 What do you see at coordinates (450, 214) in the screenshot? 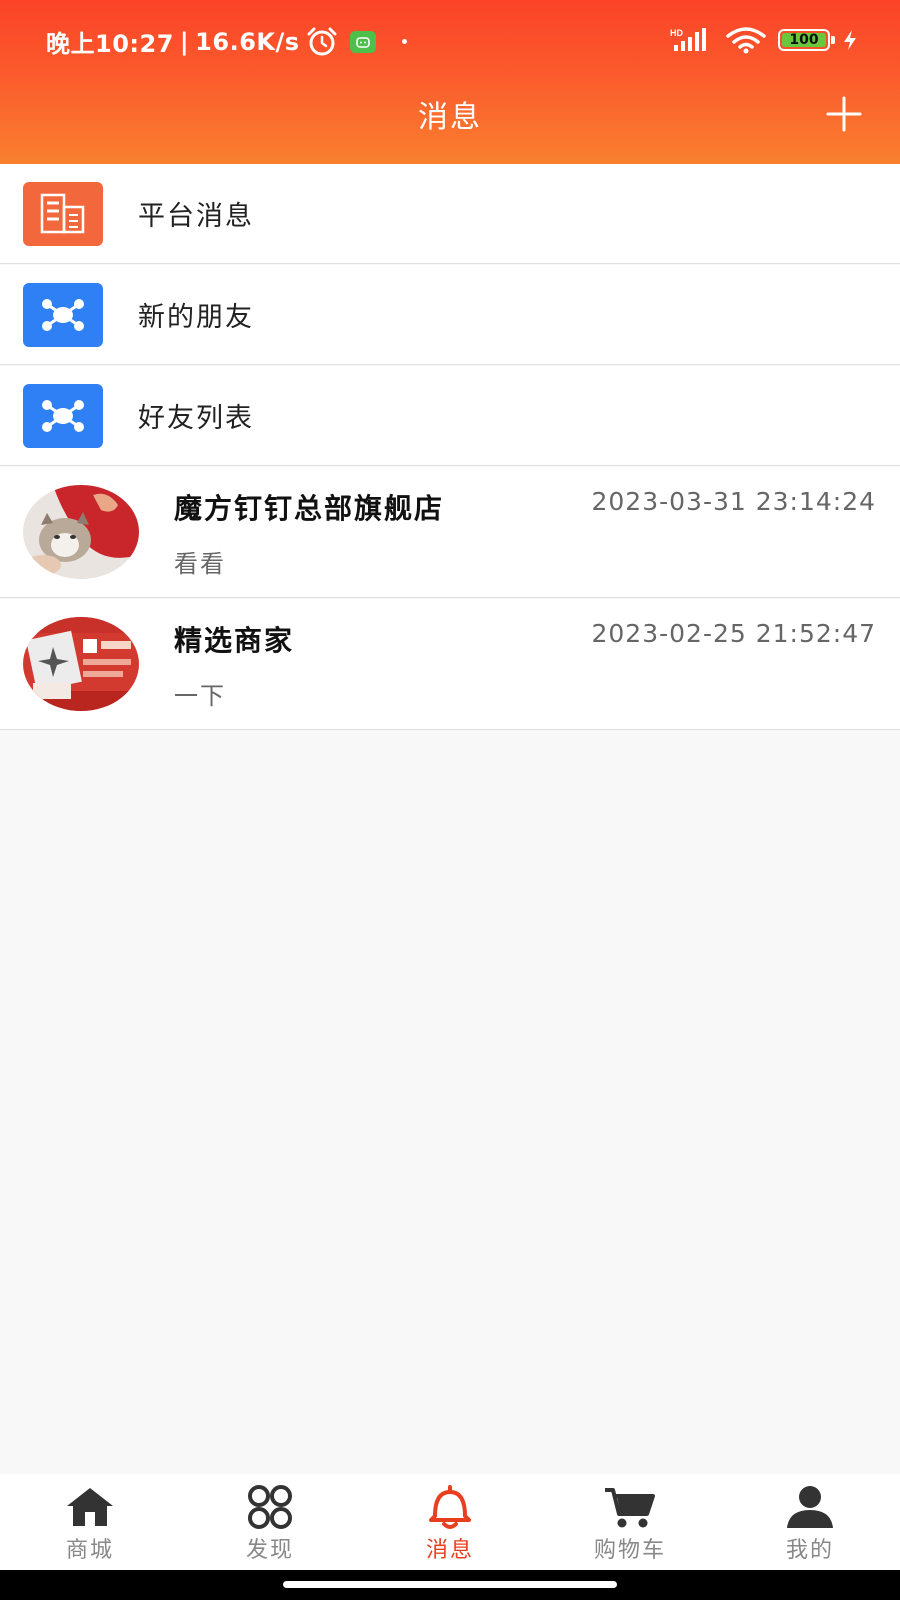
I see `menu-item-platform-messages: 平台消息` at bounding box center [450, 214].